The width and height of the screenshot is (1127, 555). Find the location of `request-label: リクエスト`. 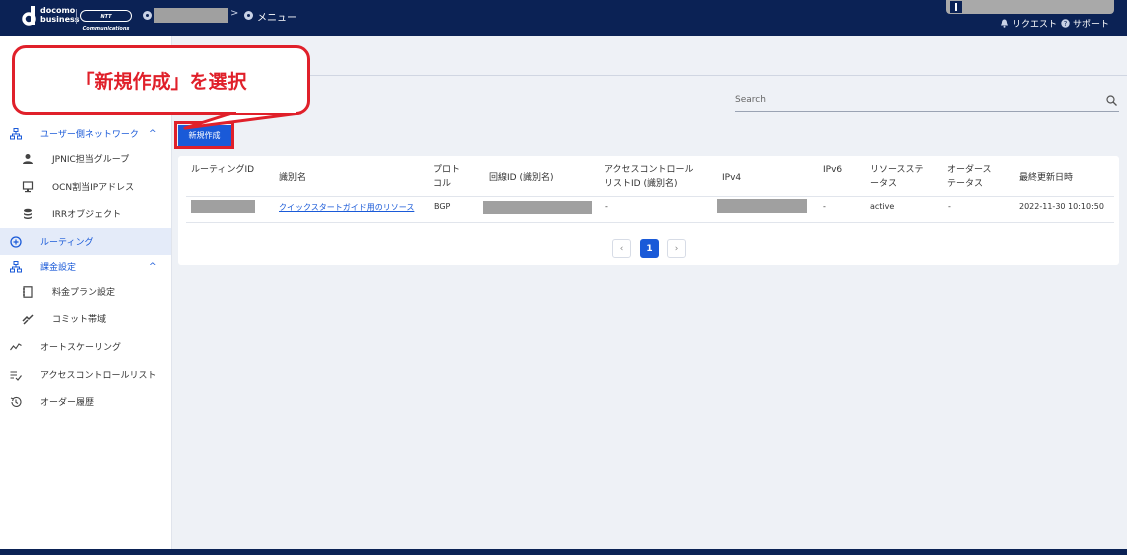

request-label: リクエスト is located at coordinates (1035, 25).